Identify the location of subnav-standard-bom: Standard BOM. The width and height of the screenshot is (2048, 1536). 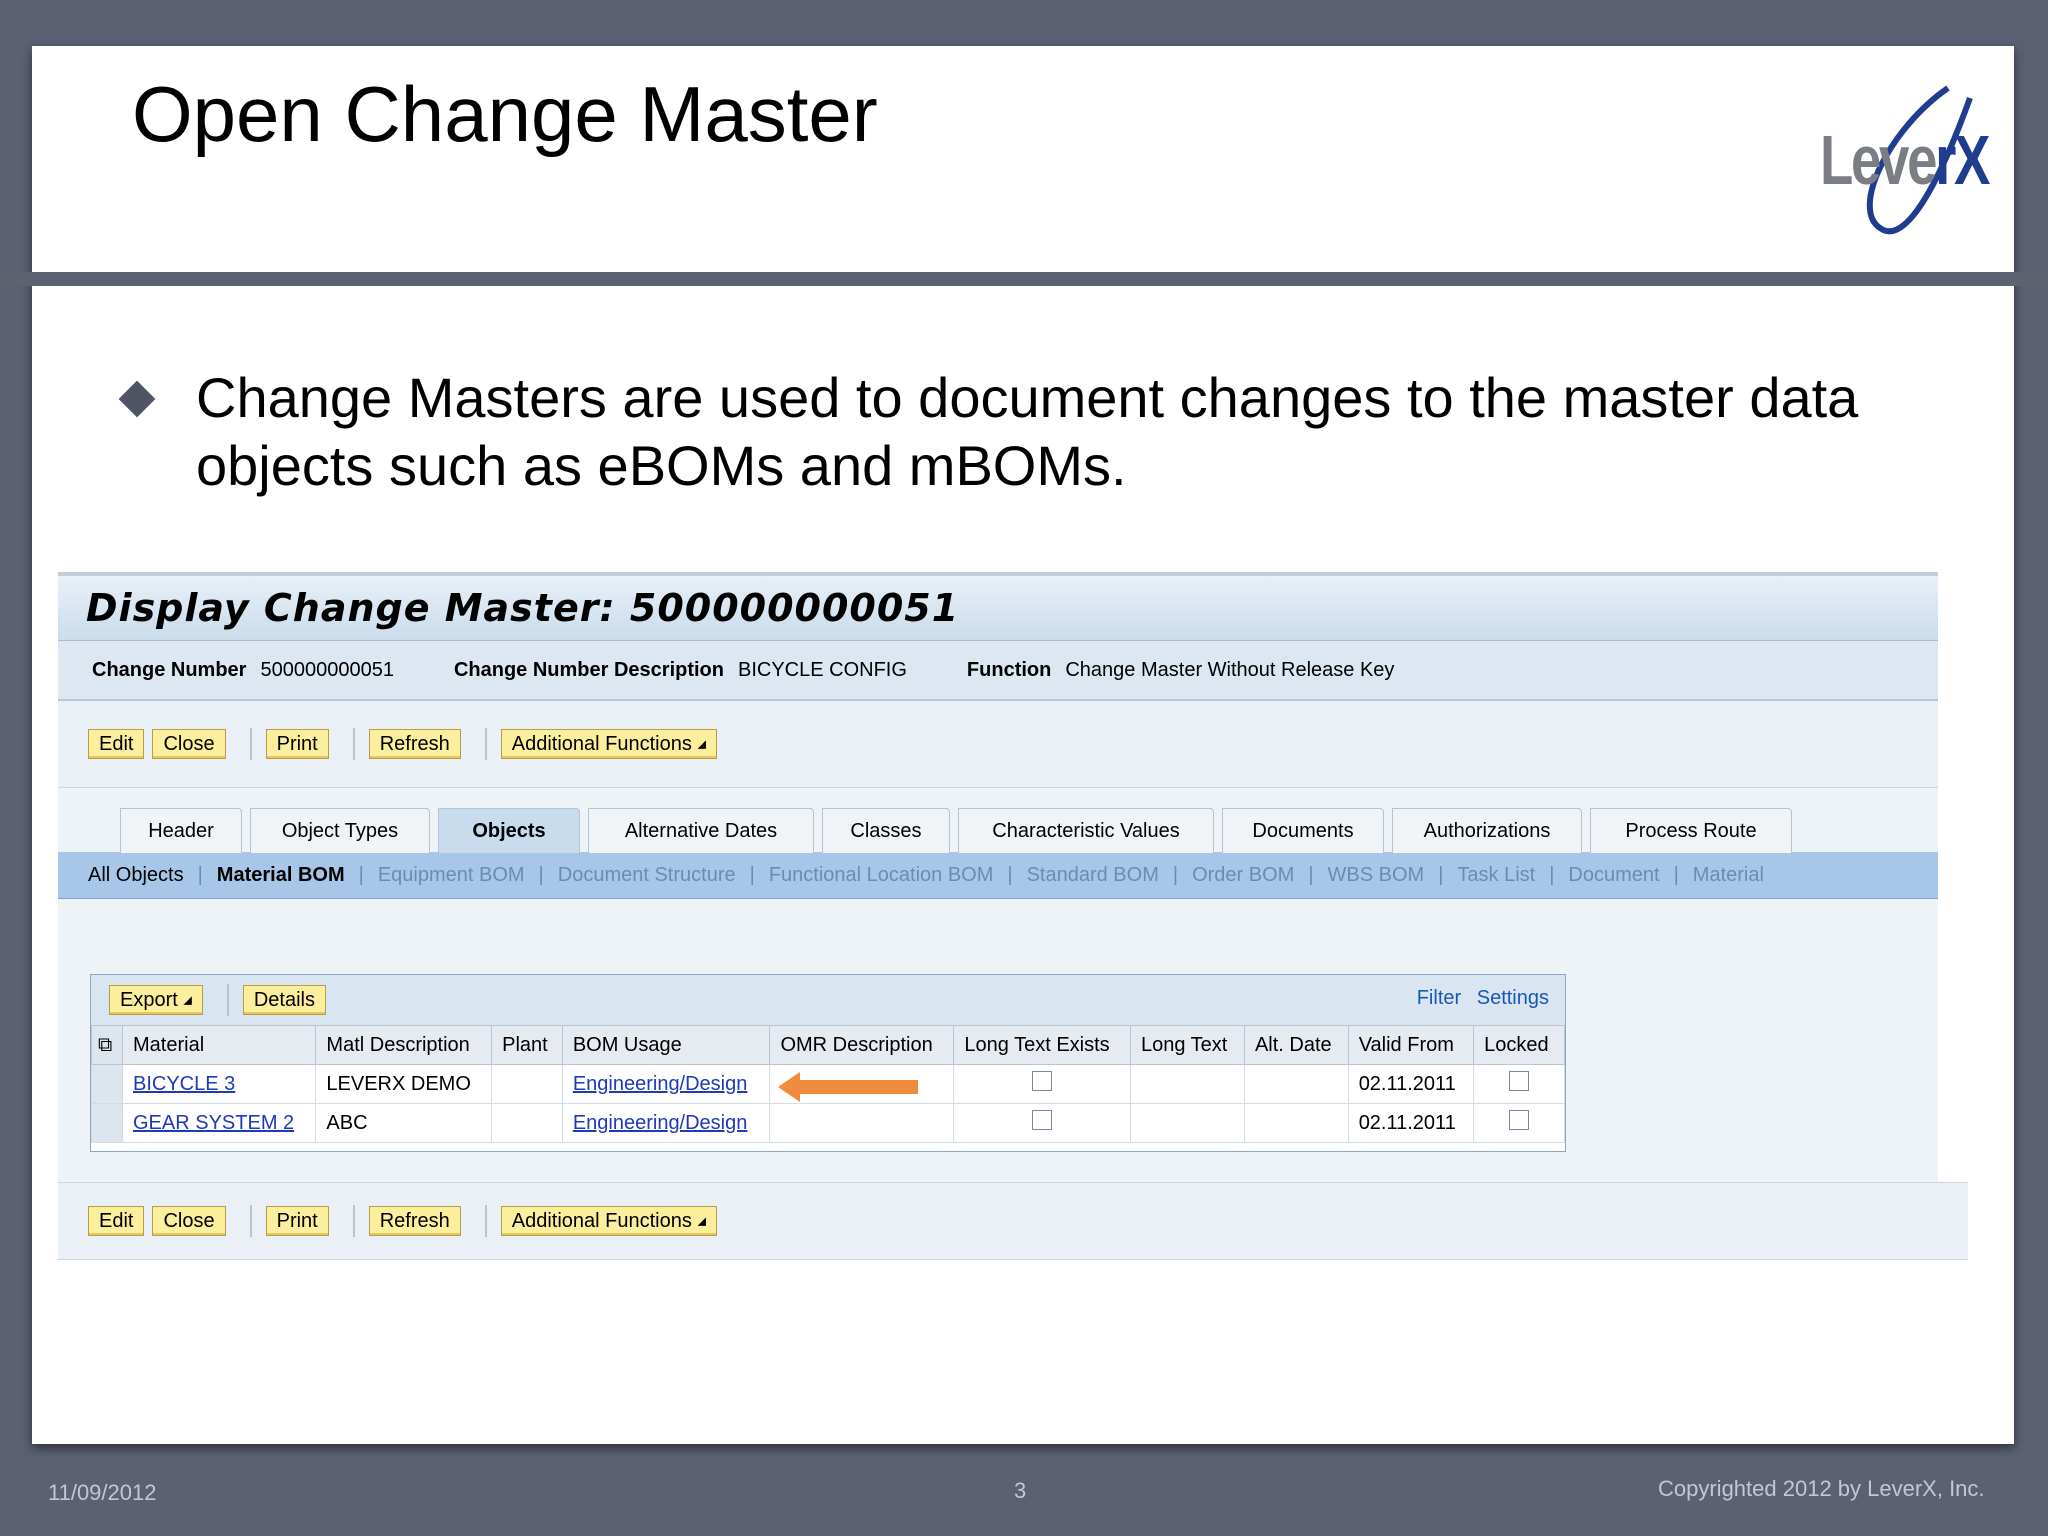
(1093, 875).